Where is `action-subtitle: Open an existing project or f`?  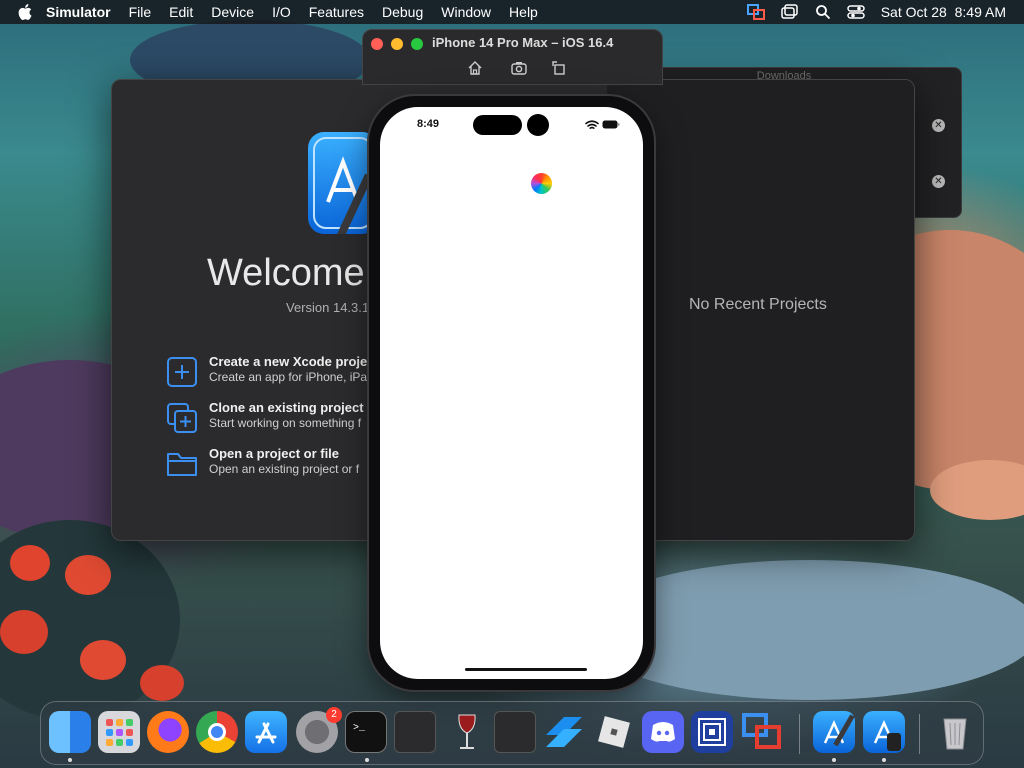 action-subtitle: Open an existing project or f is located at coordinates (284, 469).